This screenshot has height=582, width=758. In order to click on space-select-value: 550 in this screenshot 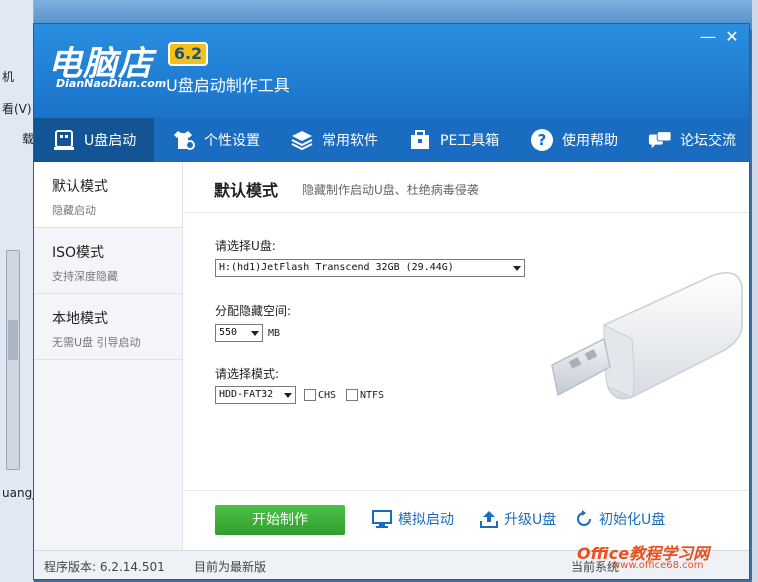, I will do `click(228, 332)`.